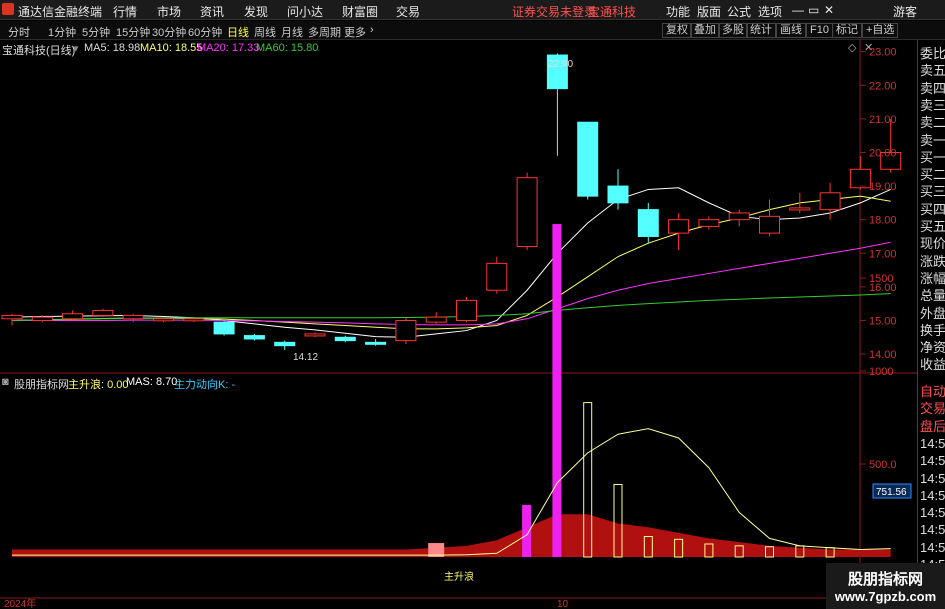 This screenshot has width=945, height=609. I want to click on quote-panel-label: 交易, so click(932, 409).